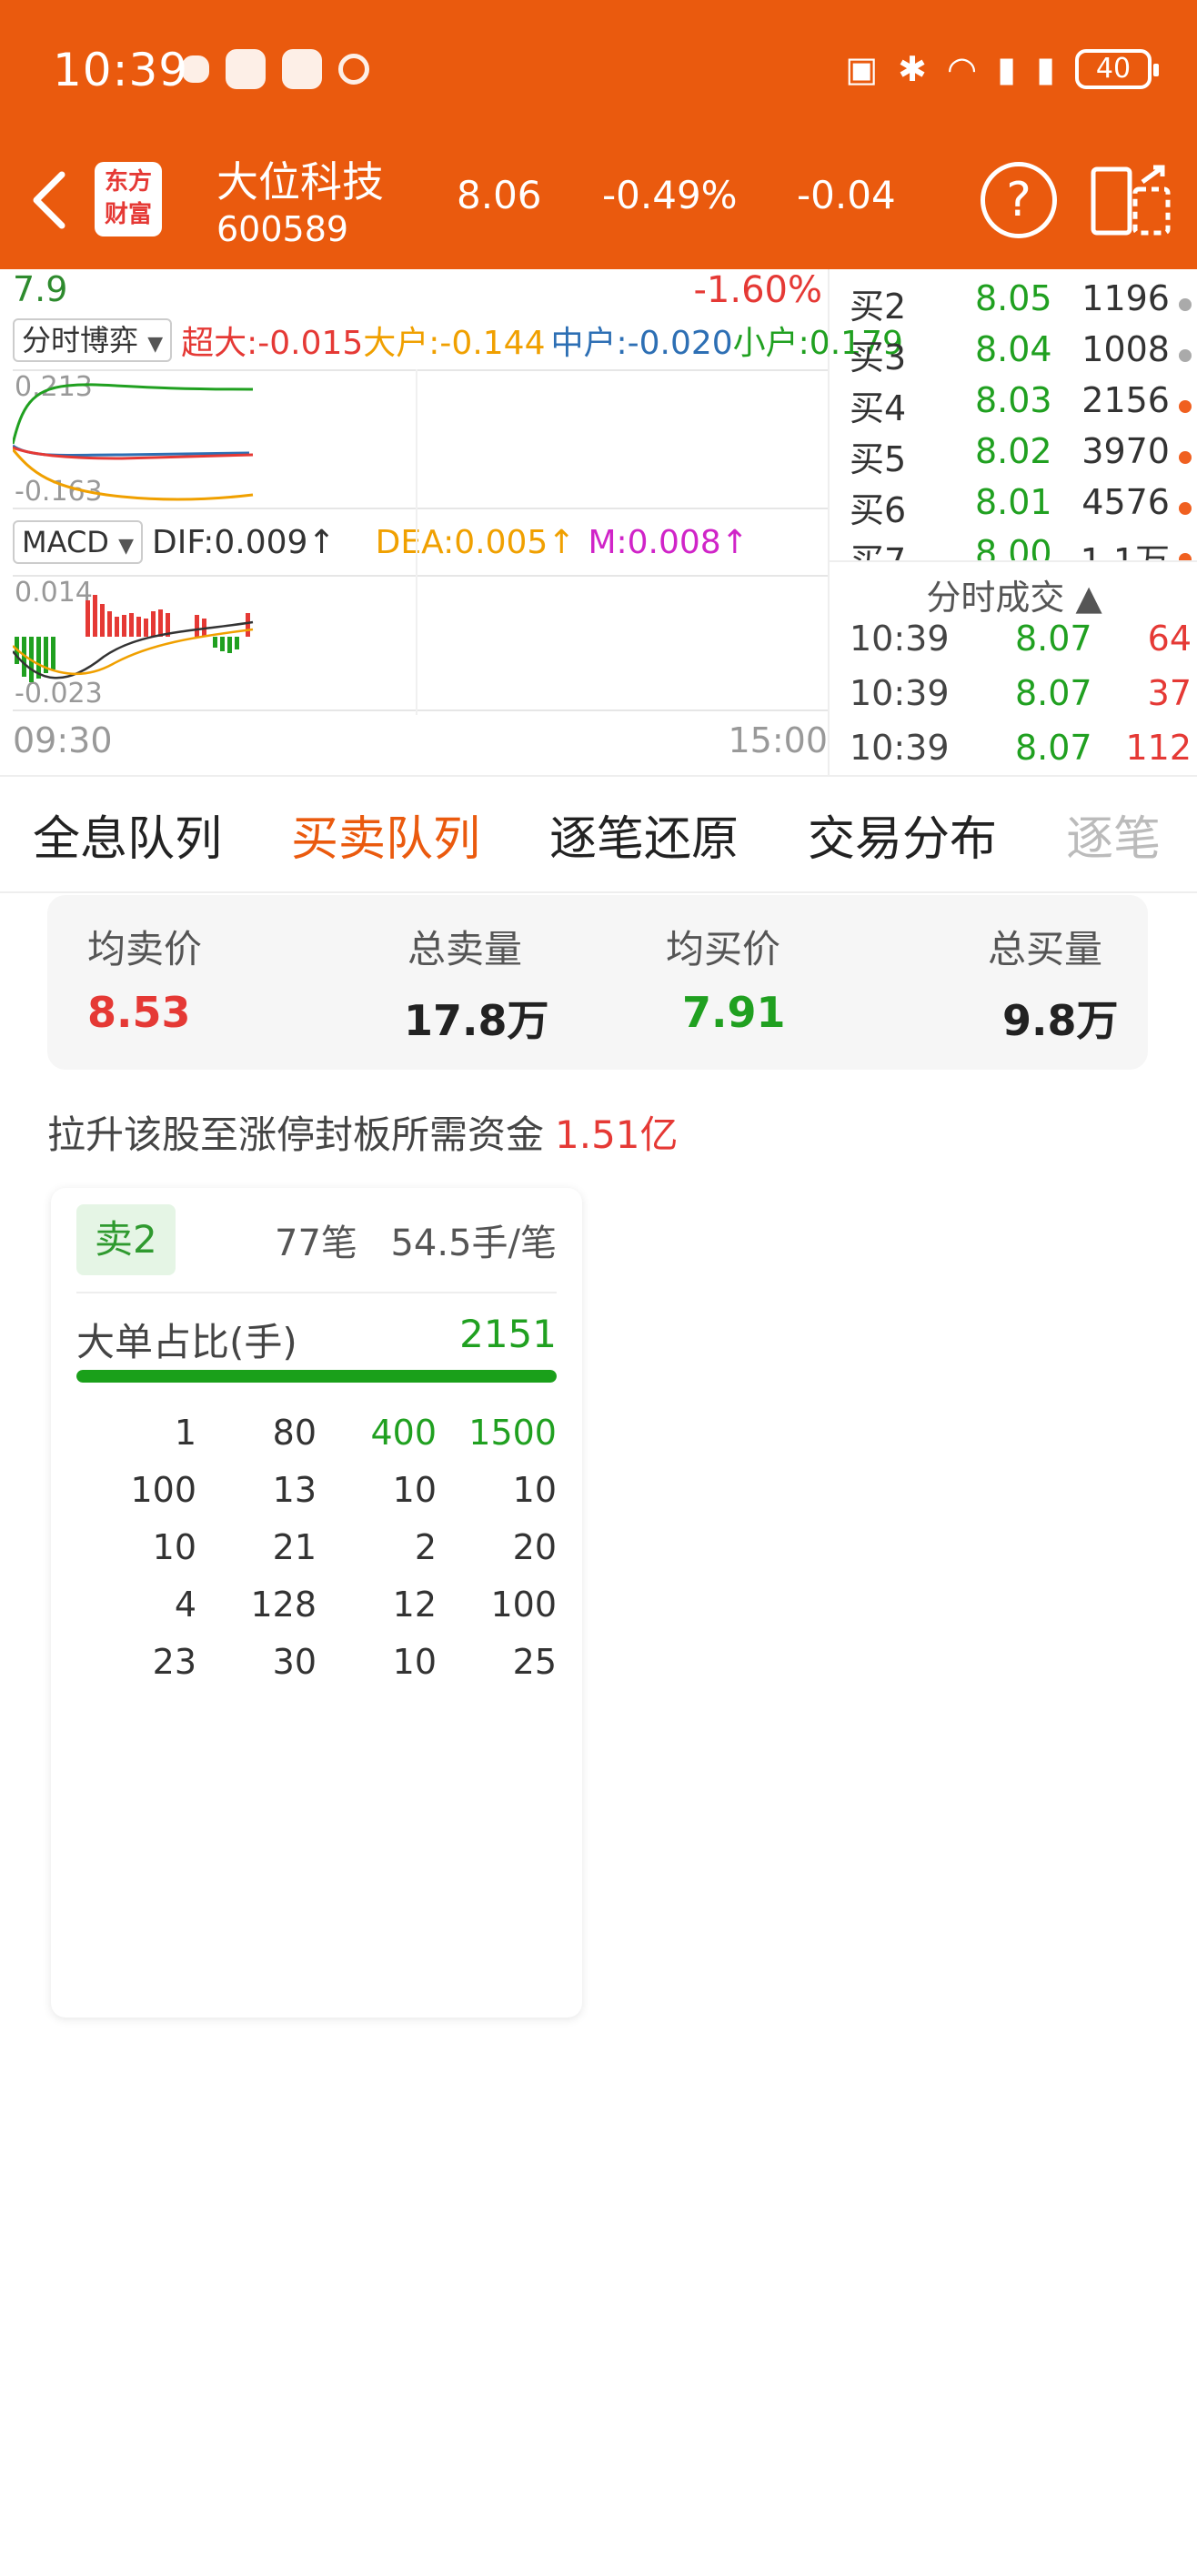 The width and height of the screenshot is (1197, 2576). Describe the element at coordinates (778, 740) in the screenshot. I see `time-end: 15:00` at that location.